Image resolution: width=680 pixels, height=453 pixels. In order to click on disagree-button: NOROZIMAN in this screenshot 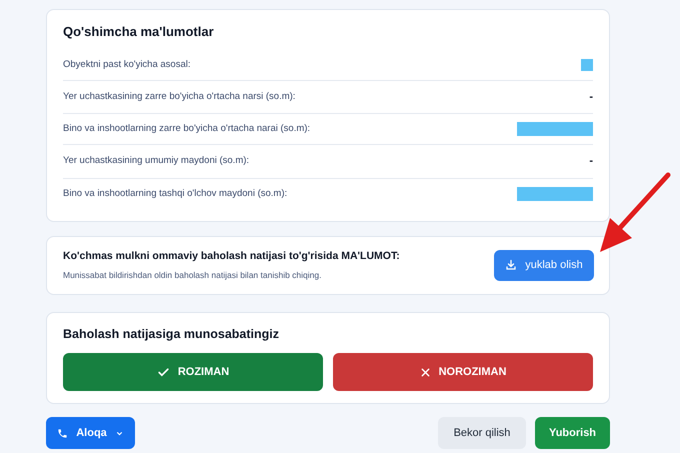, I will do `click(463, 372)`.